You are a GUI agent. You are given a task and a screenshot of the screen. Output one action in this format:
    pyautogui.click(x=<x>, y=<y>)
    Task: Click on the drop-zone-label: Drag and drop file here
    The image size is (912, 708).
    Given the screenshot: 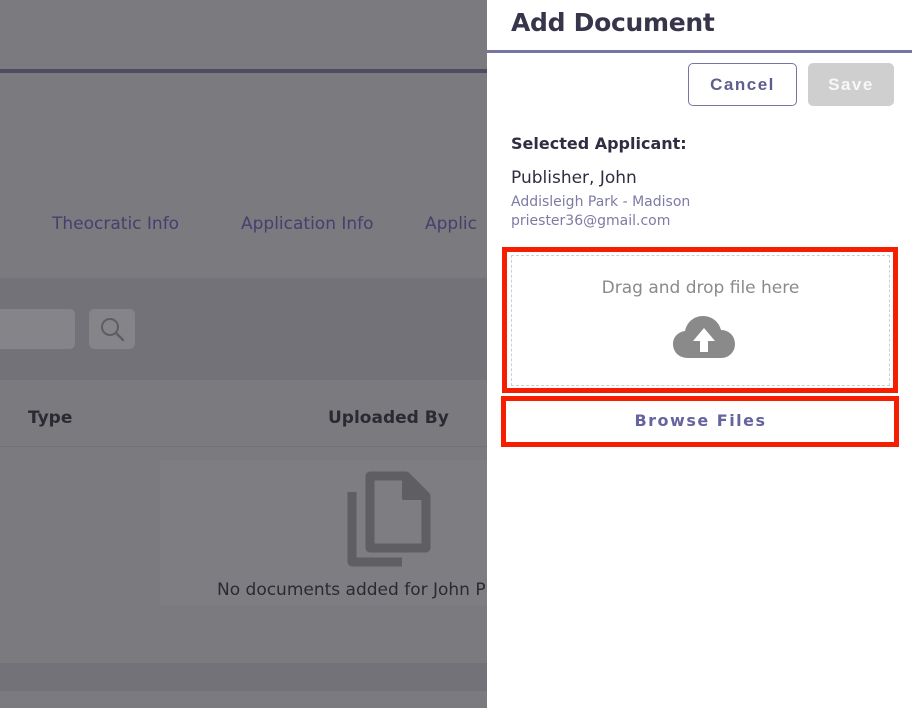 What is the action you would take?
    pyautogui.click(x=700, y=288)
    